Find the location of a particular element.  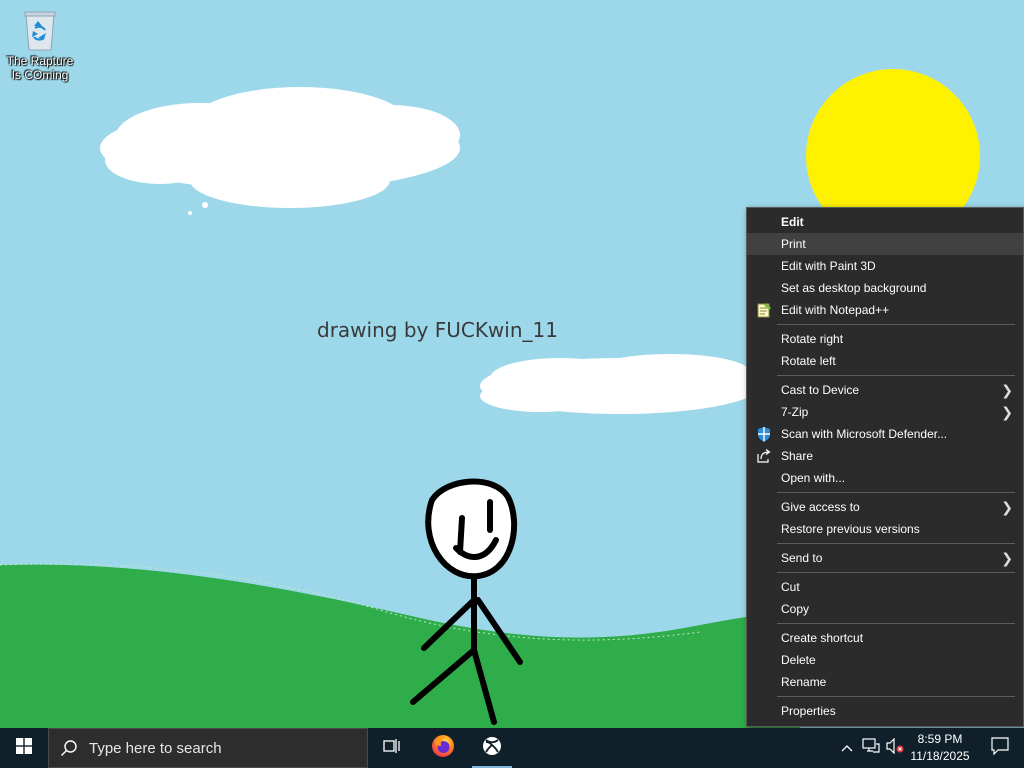

menu-item-share: Share is located at coordinates (885, 456).